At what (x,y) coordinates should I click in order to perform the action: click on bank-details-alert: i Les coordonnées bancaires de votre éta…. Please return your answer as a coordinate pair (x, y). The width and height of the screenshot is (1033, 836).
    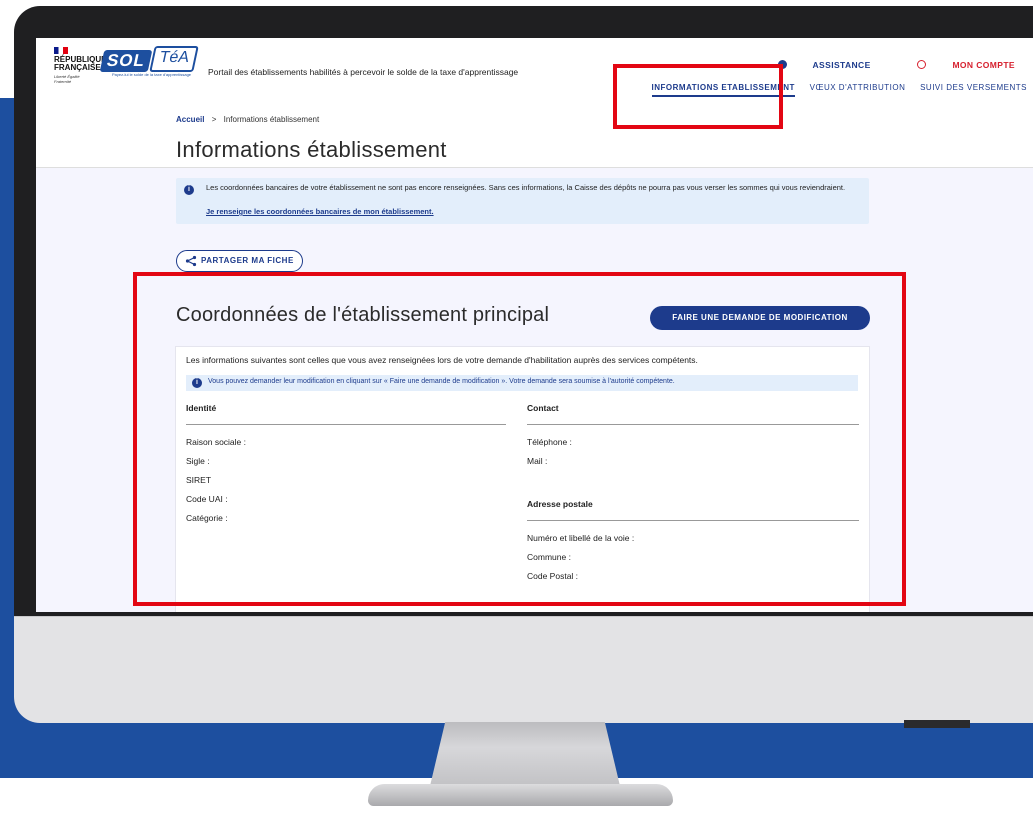
    Looking at the image, I should click on (522, 201).